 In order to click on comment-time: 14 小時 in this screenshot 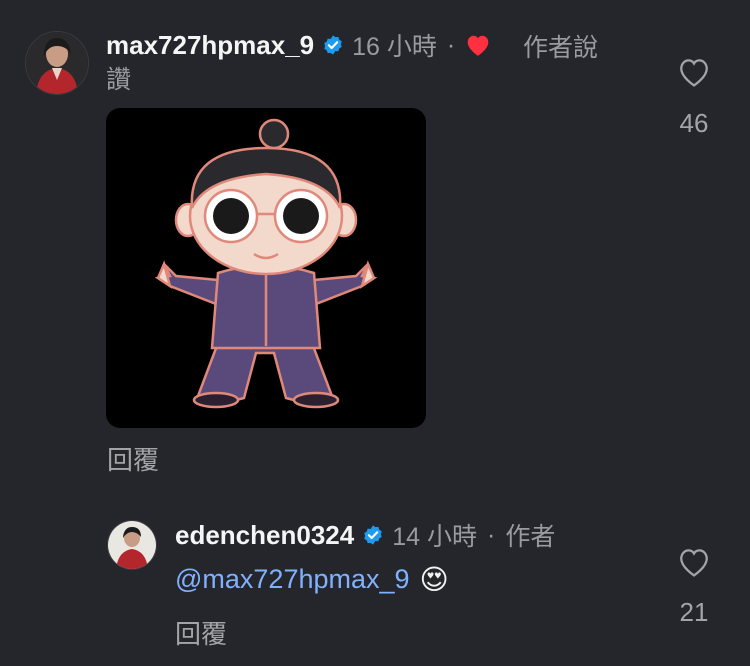, I will do `click(434, 537)`.